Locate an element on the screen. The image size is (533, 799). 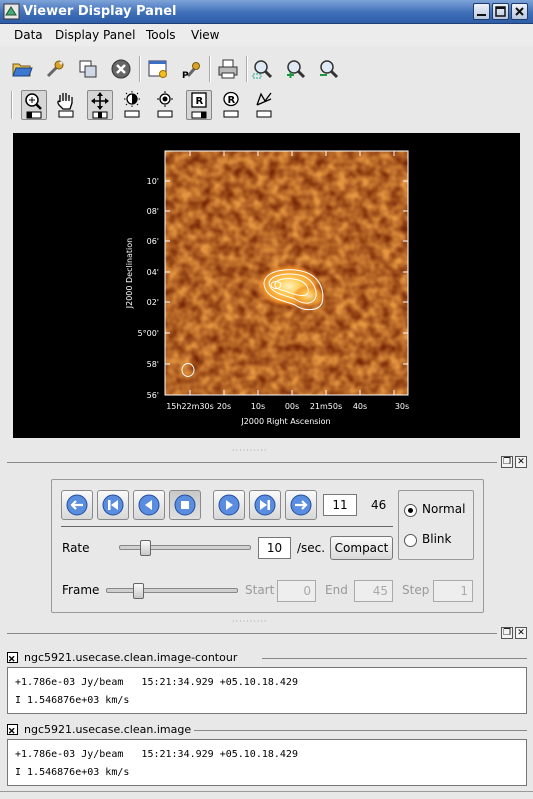
tracking-title: ngc5921.usecase.clean.image-contour is located at coordinates (131, 657).